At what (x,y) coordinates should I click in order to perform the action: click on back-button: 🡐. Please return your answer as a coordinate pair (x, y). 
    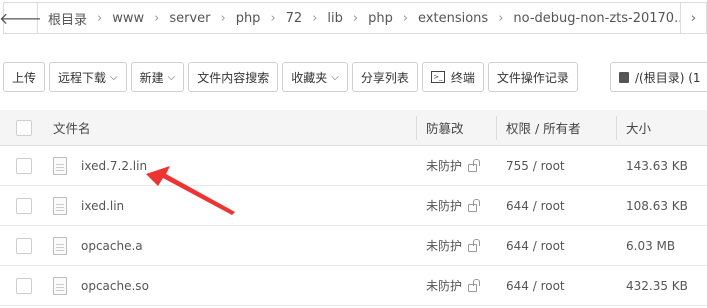
    Looking at the image, I should click on (21, 18).